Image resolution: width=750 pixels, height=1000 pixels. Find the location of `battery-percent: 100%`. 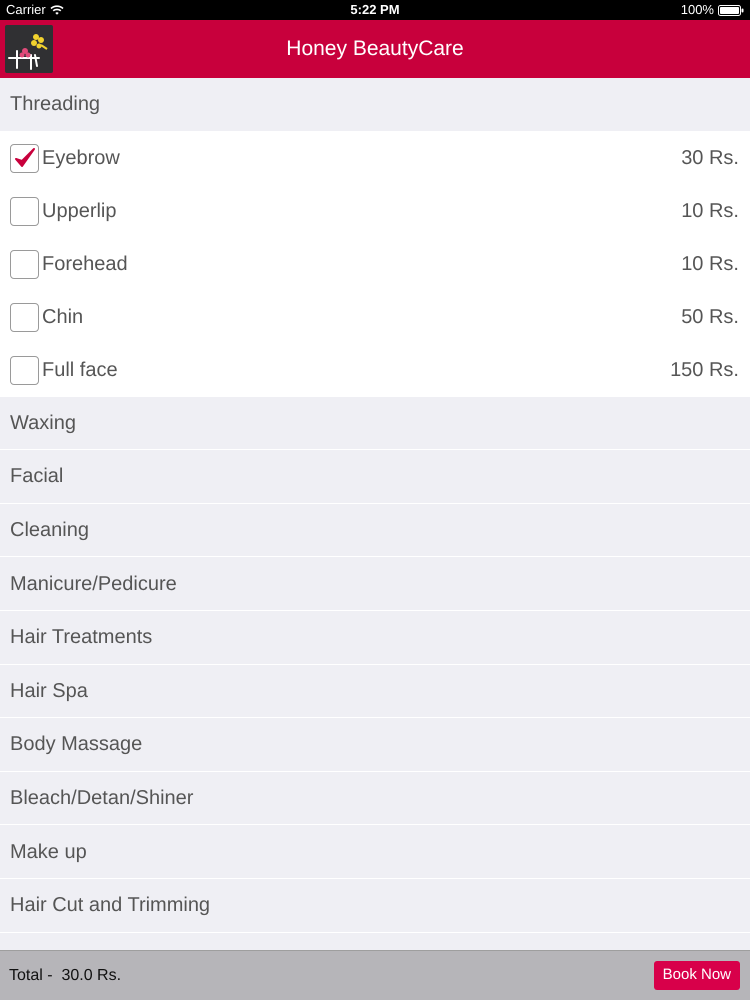

battery-percent: 100% is located at coordinates (697, 10).